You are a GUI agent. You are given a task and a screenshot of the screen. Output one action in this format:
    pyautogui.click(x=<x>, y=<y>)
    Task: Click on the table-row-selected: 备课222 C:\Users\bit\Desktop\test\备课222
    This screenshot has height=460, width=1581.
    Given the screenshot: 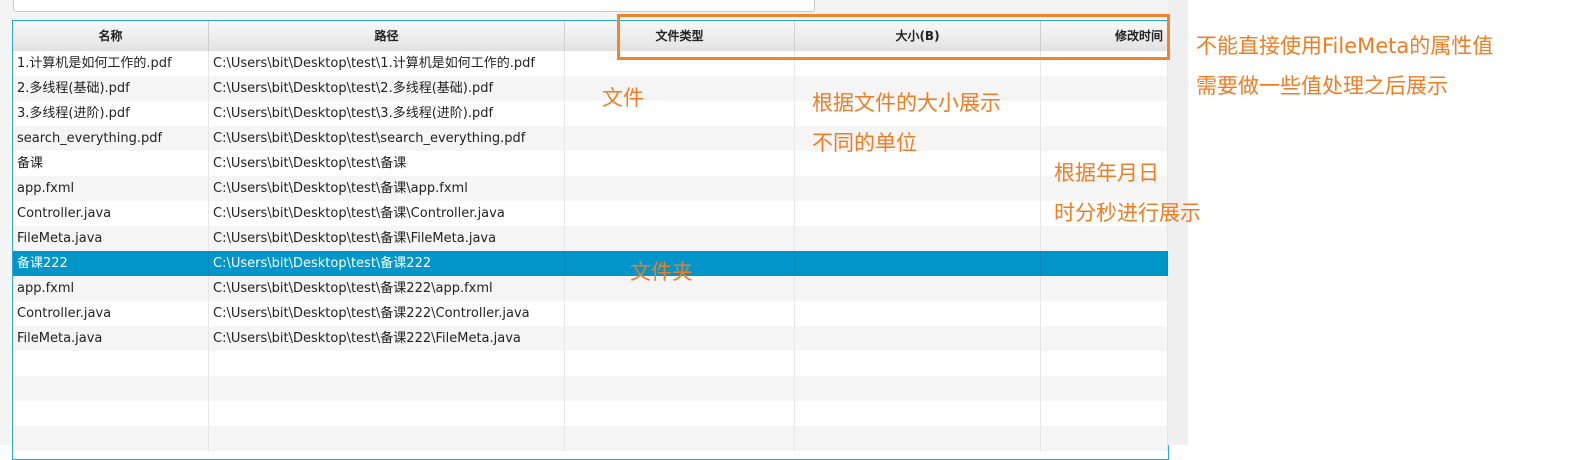 What is the action you would take?
    pyautogui.click(x=590, y=263)
    